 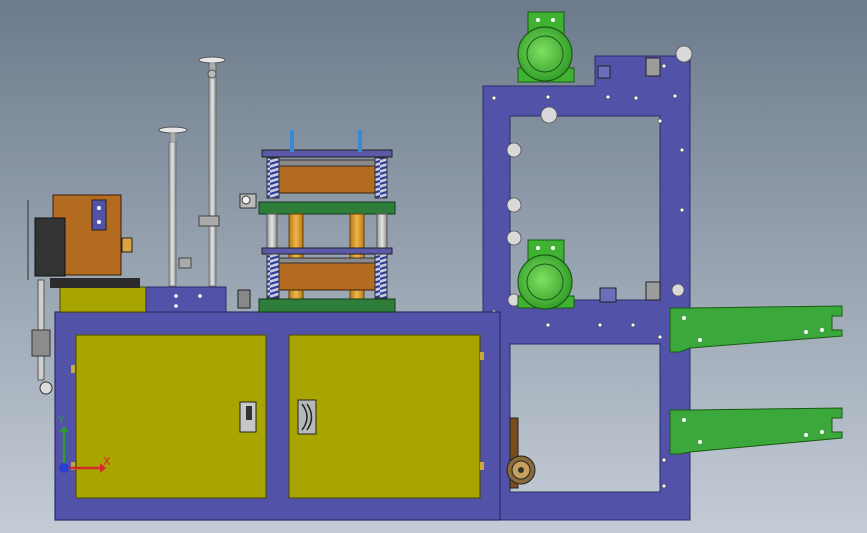 What do you see at coordinates (107, 461) in the screenshot?
I see `axis-x-label: X` at bounding box center [107, 461].